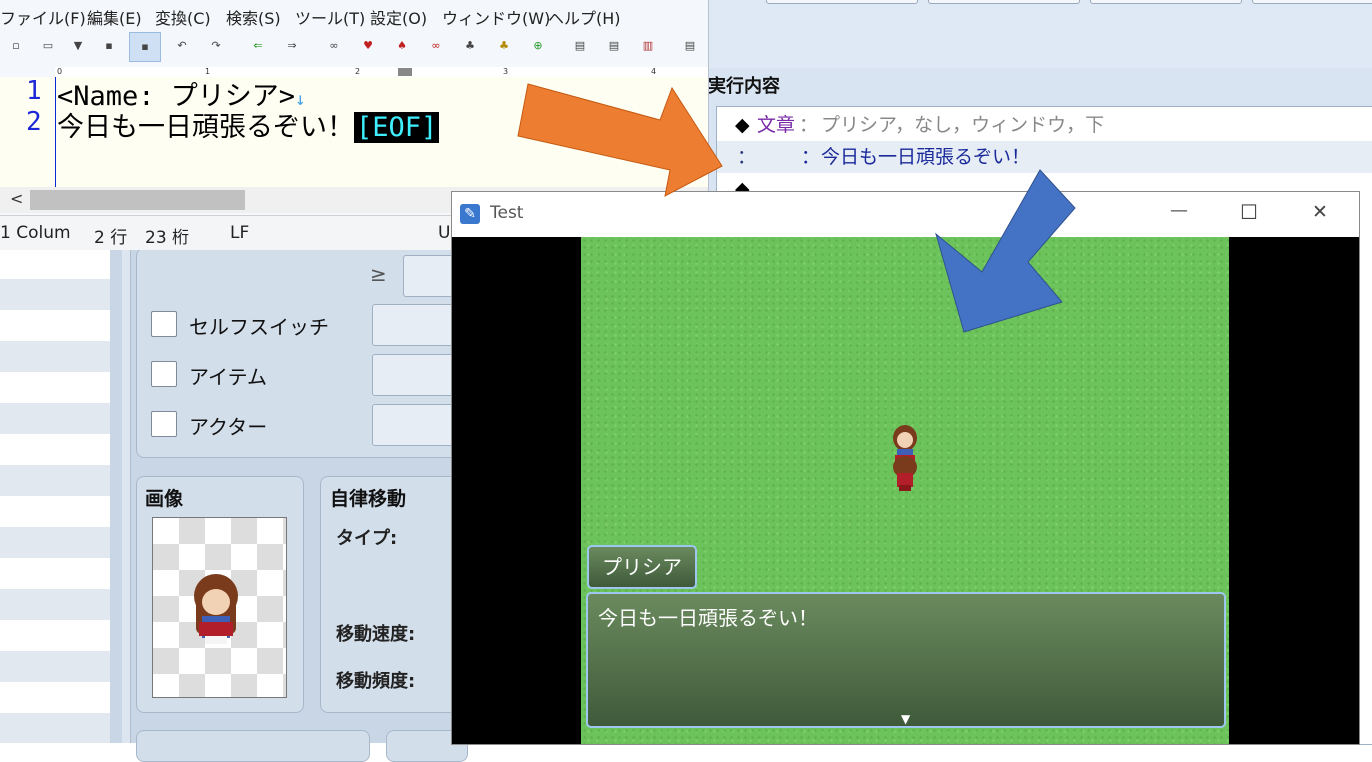  I want to click on jump-forward-icon: ⇒, so click(292, 46).